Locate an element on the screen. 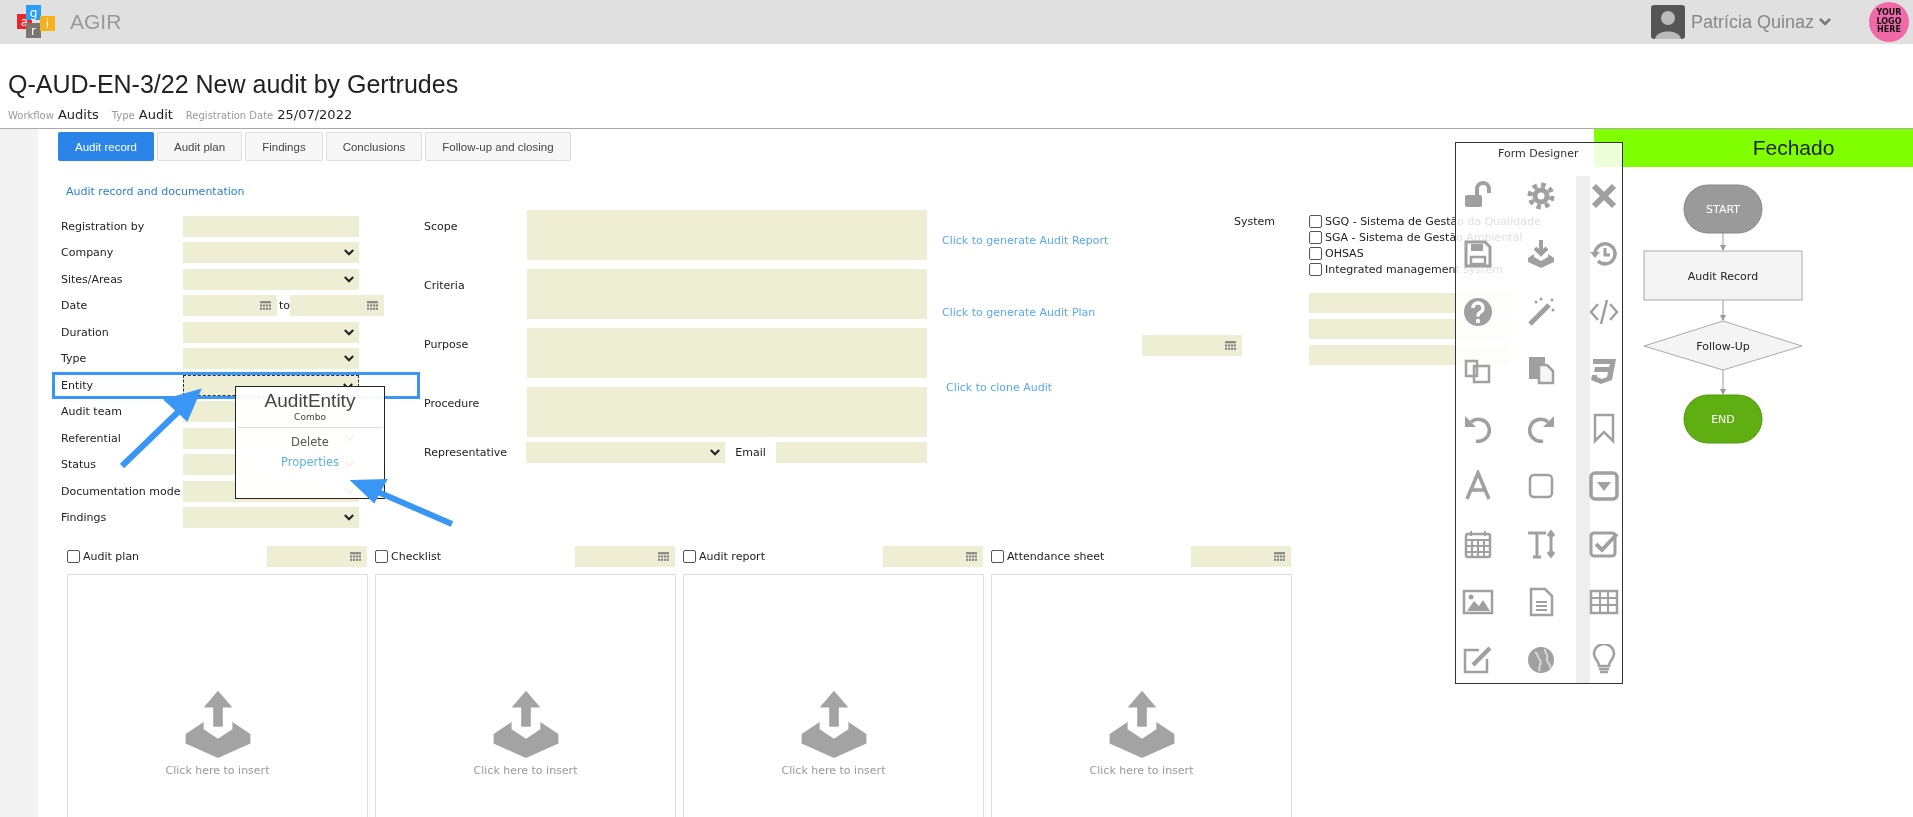  link: Click to generate Audit Plan is located at coordinates (1019, 312).